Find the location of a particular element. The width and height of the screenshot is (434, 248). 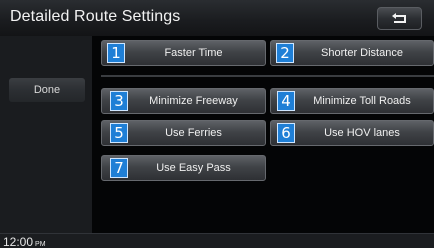

number-badge: 2 is located at coordinates (285, 53).